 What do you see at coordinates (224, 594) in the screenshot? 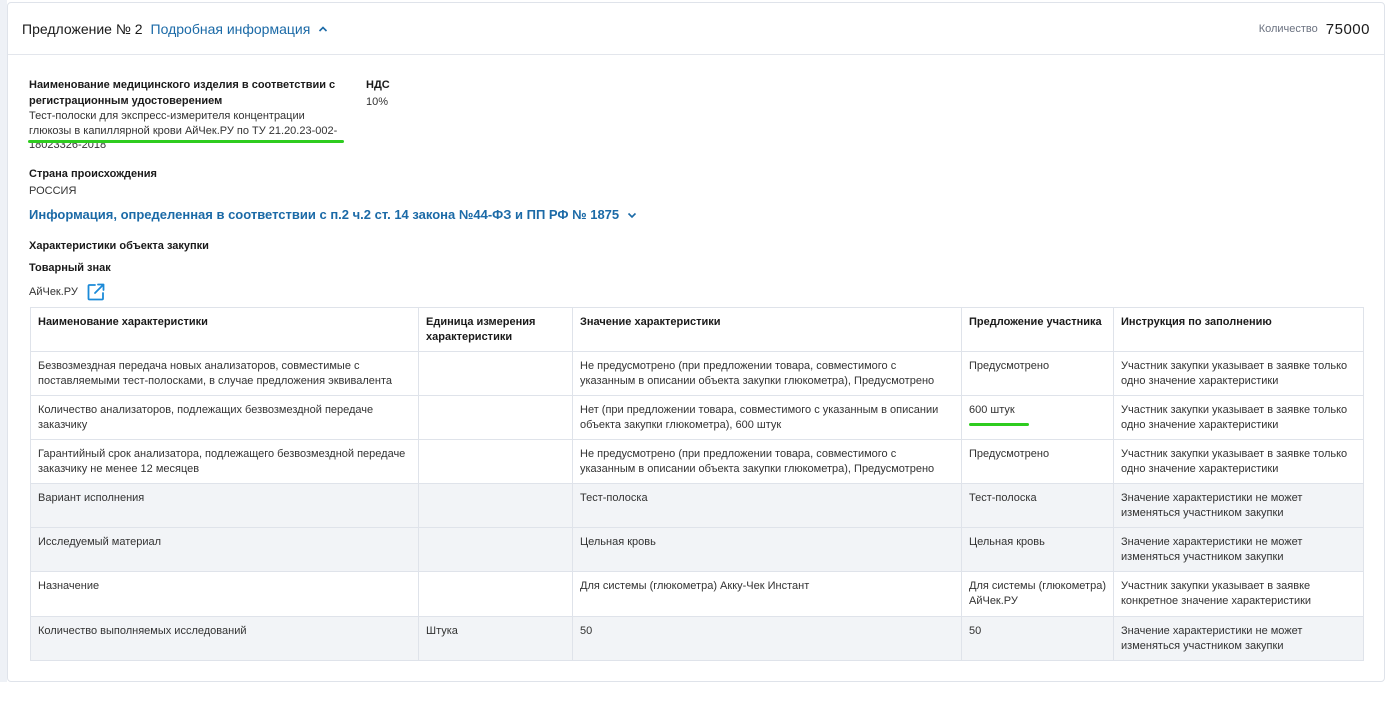
I see `table-cell: Назначение` at bounding box center [224, 594].